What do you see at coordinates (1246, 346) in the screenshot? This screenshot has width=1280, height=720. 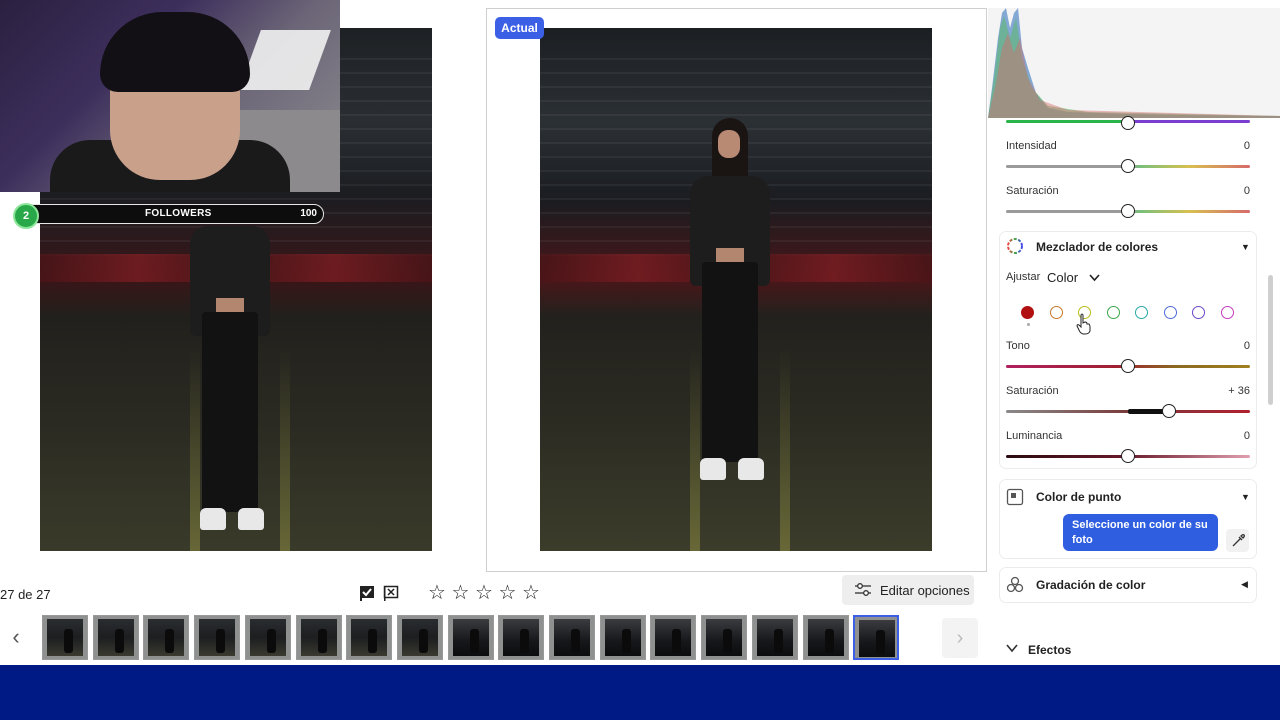 I see `hue-value: 0` at bounding box center [1246, 346].